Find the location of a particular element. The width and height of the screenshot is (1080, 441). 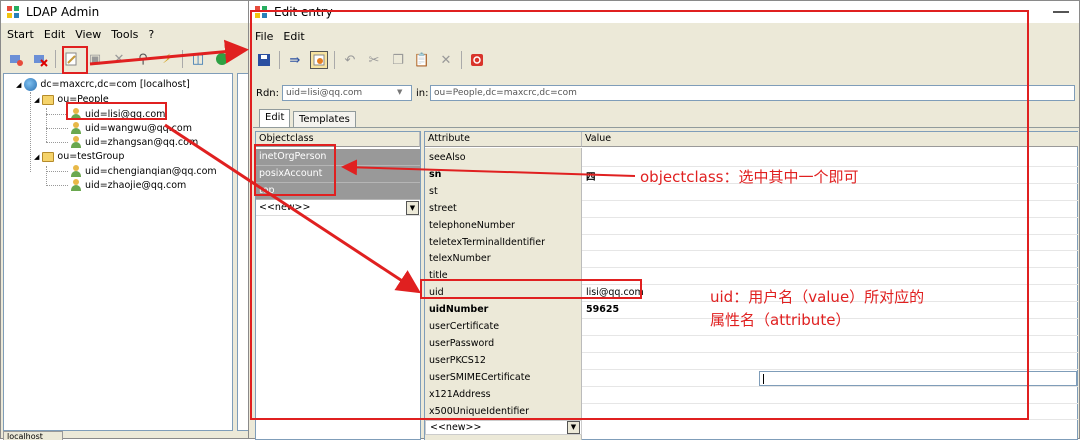

tree-ou-label: ou=testGroup is located at coordinates (91, 156).